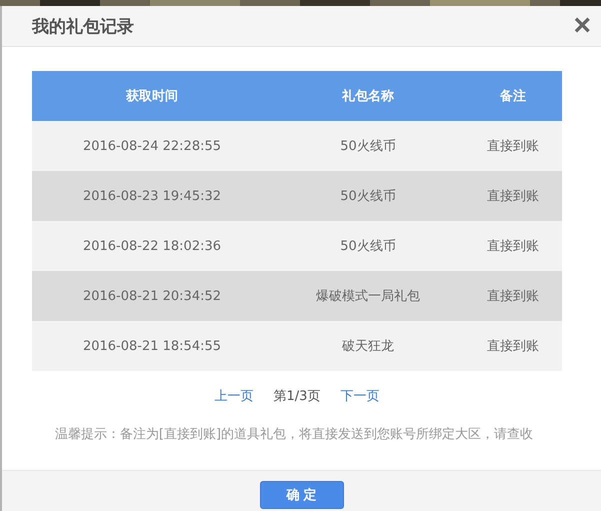 This screenshot has width=601, height=511. Describe the element at coordinates (152, 346) in the screenshot. I see `table-cell: 2016-08-21 18:54:55` at that location.